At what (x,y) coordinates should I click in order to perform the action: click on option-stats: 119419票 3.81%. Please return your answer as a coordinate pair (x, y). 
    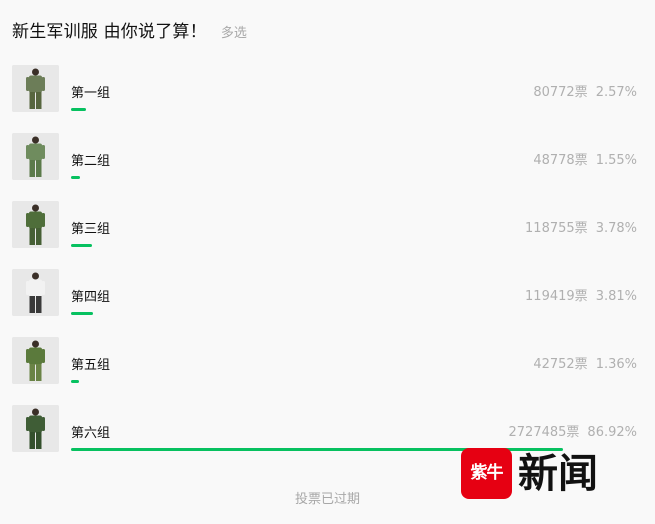
    Looking at the image, I should click on (581, 294).